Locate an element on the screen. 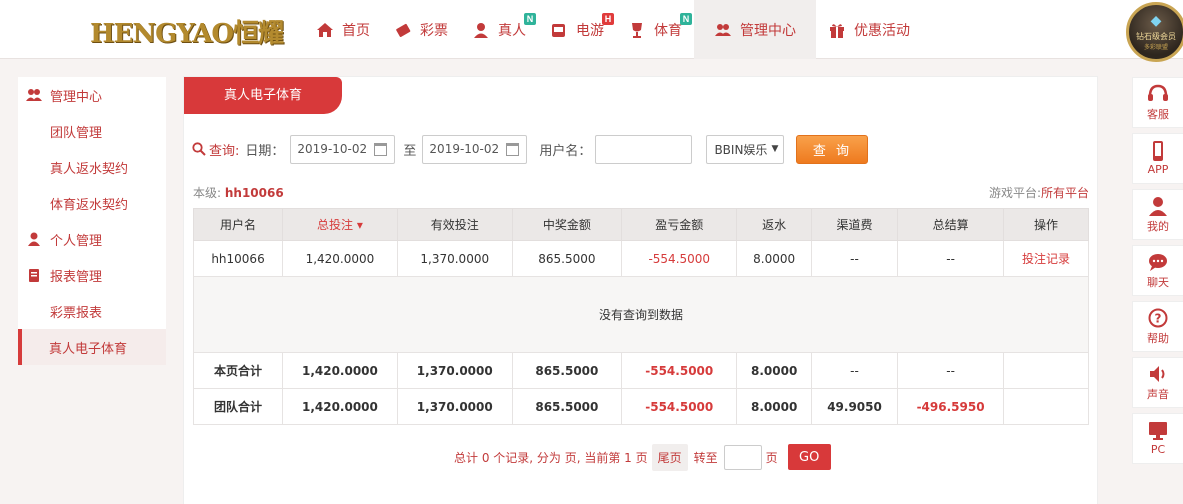  cell-profit: -554.5000 is located at coordinates (679, 258).